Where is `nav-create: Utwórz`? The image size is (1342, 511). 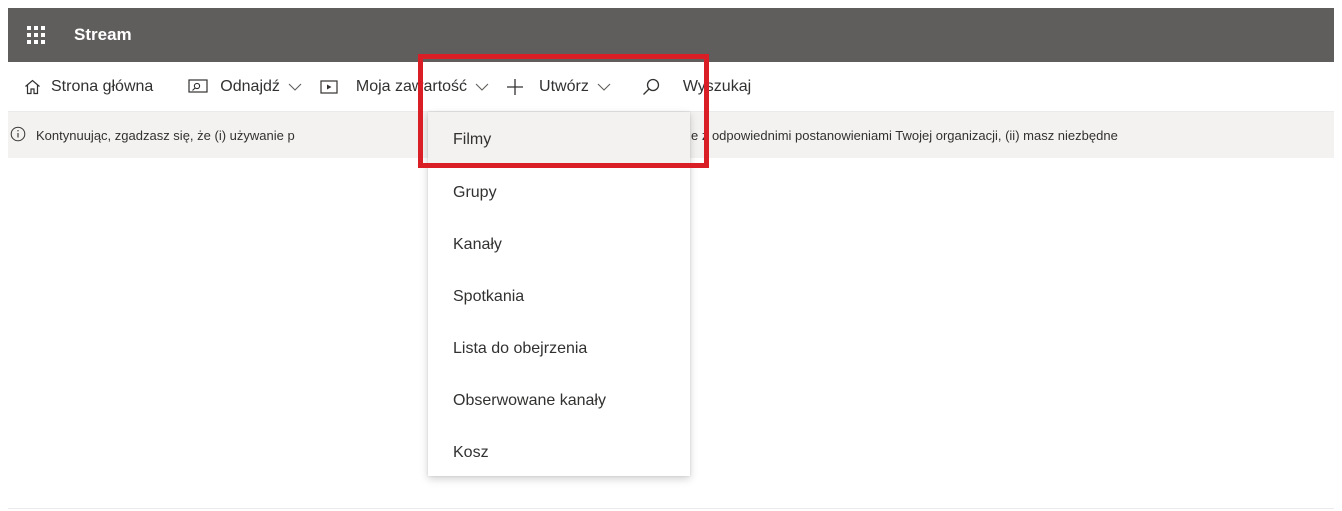 nav-create: Utwórz is located at coordinates (558, 87).